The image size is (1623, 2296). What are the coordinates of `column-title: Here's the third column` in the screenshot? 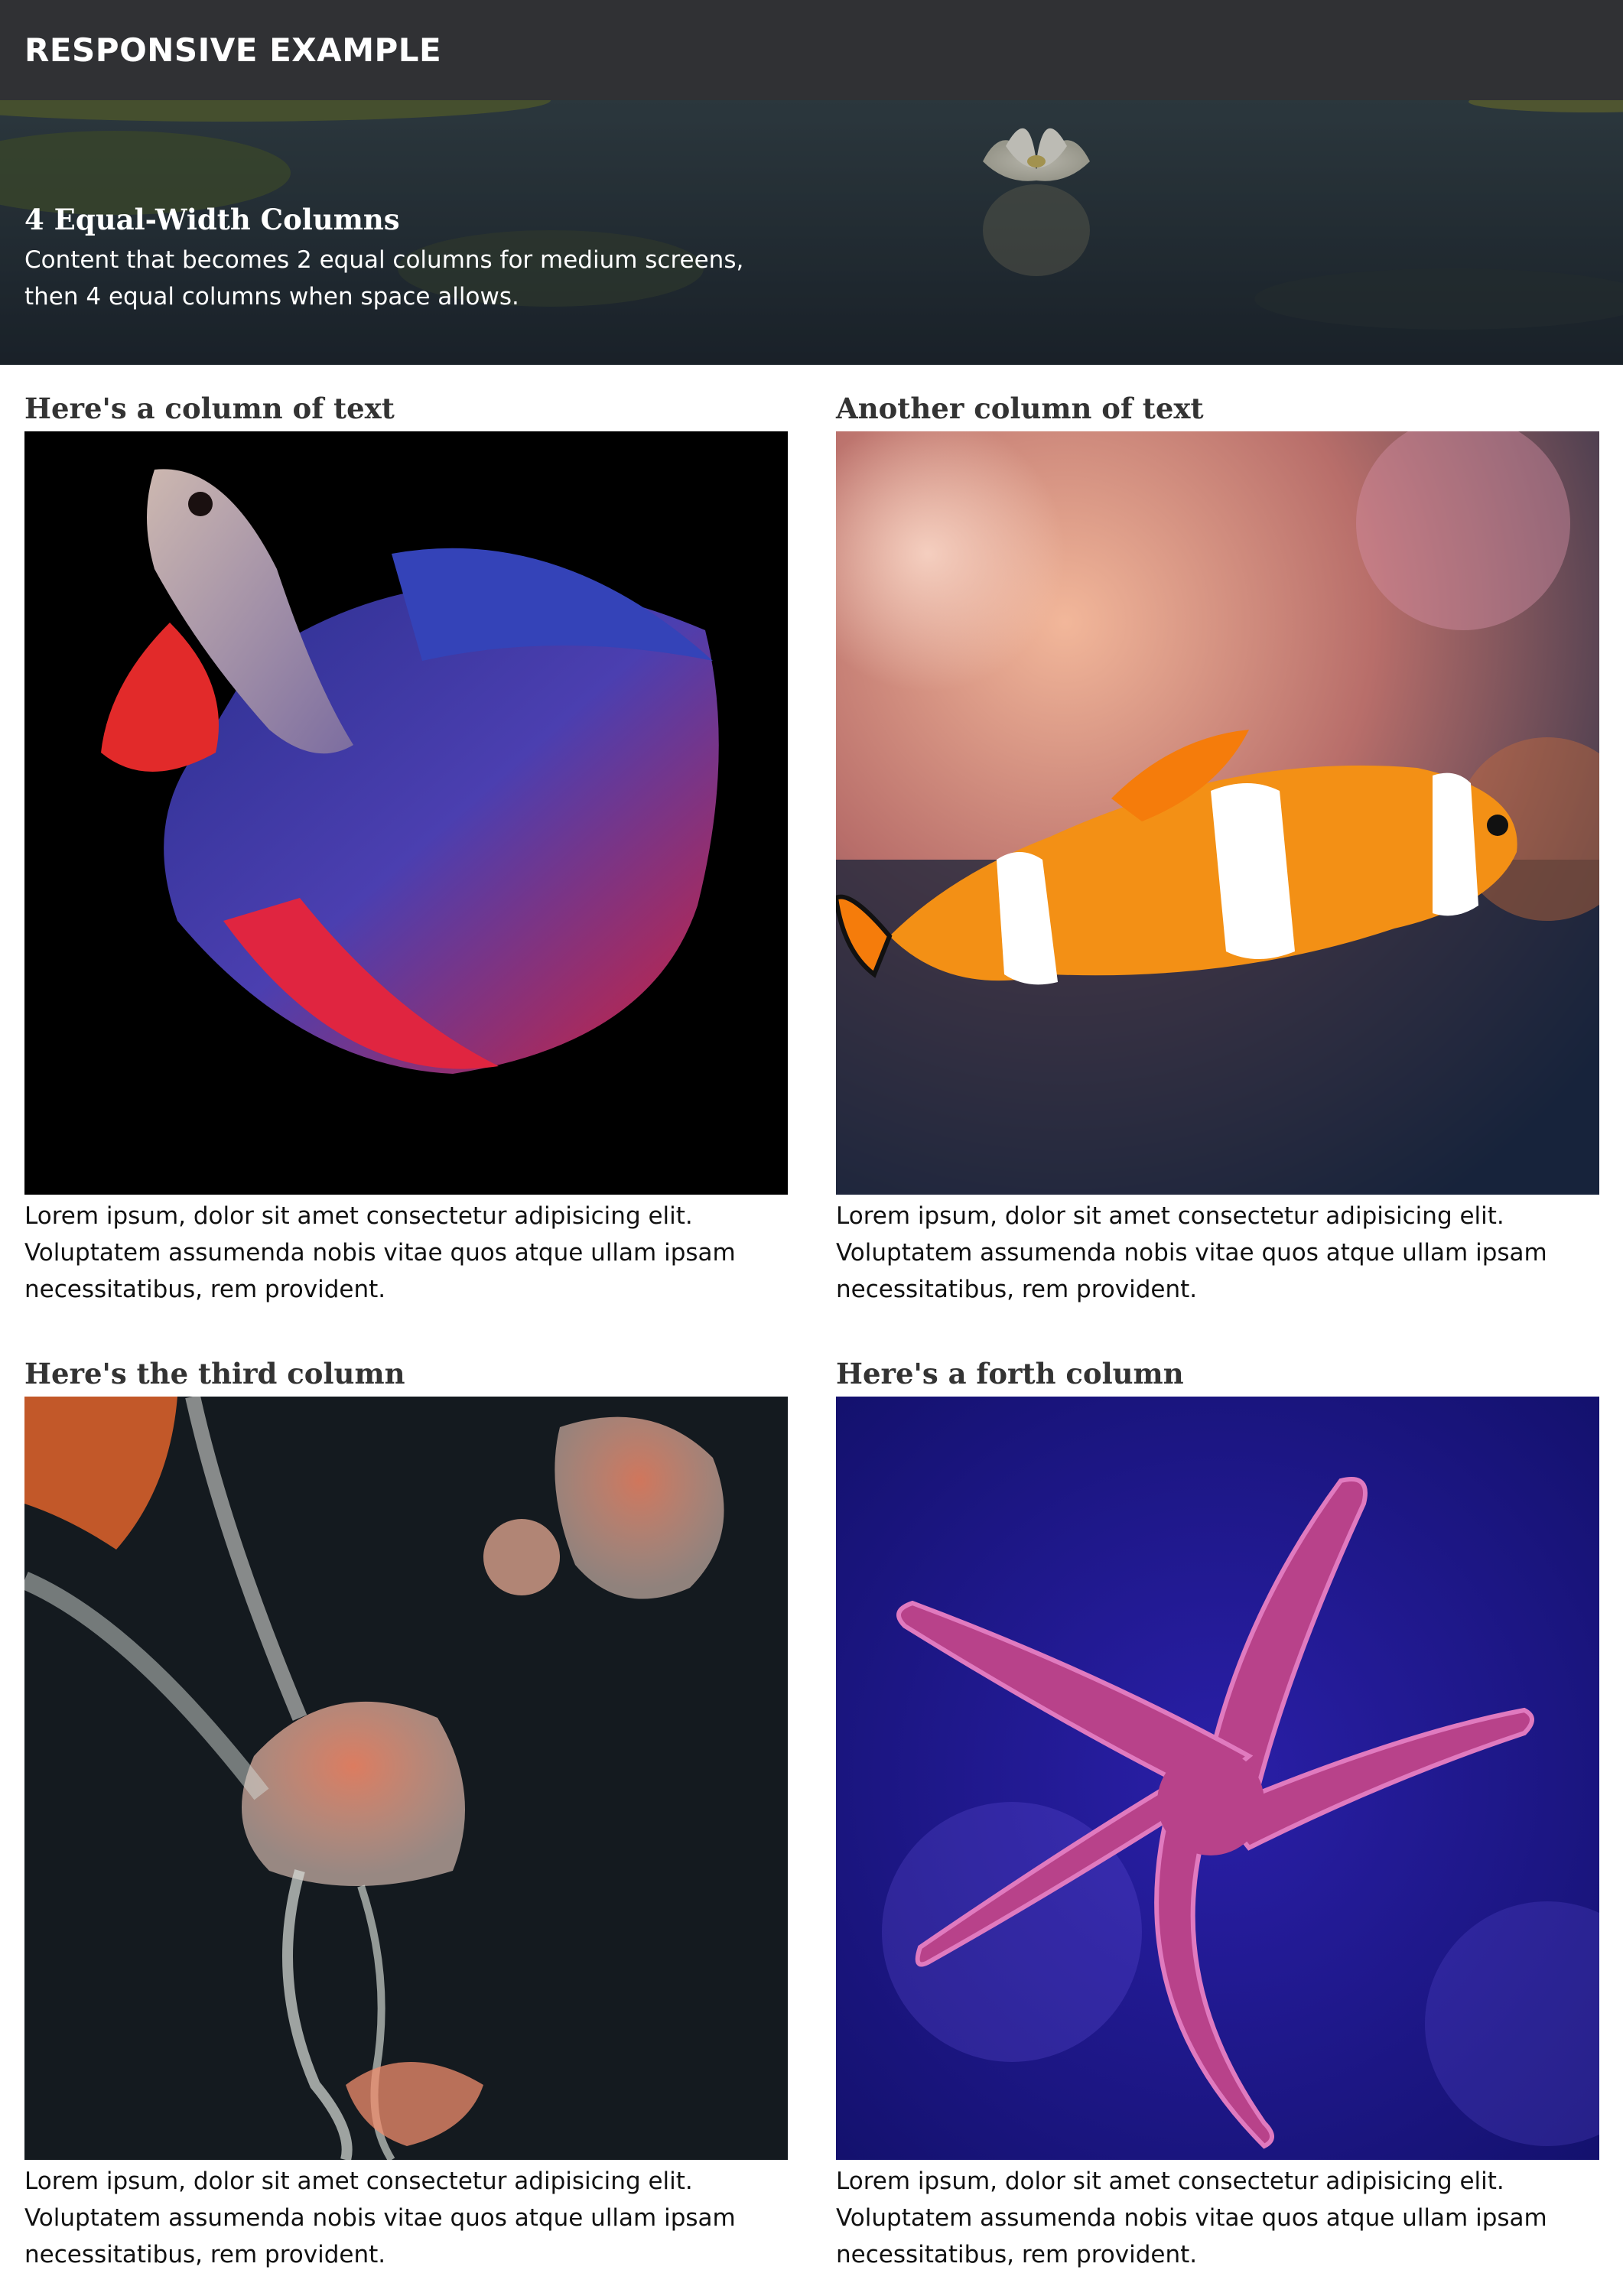 It's located at (215, 1373).